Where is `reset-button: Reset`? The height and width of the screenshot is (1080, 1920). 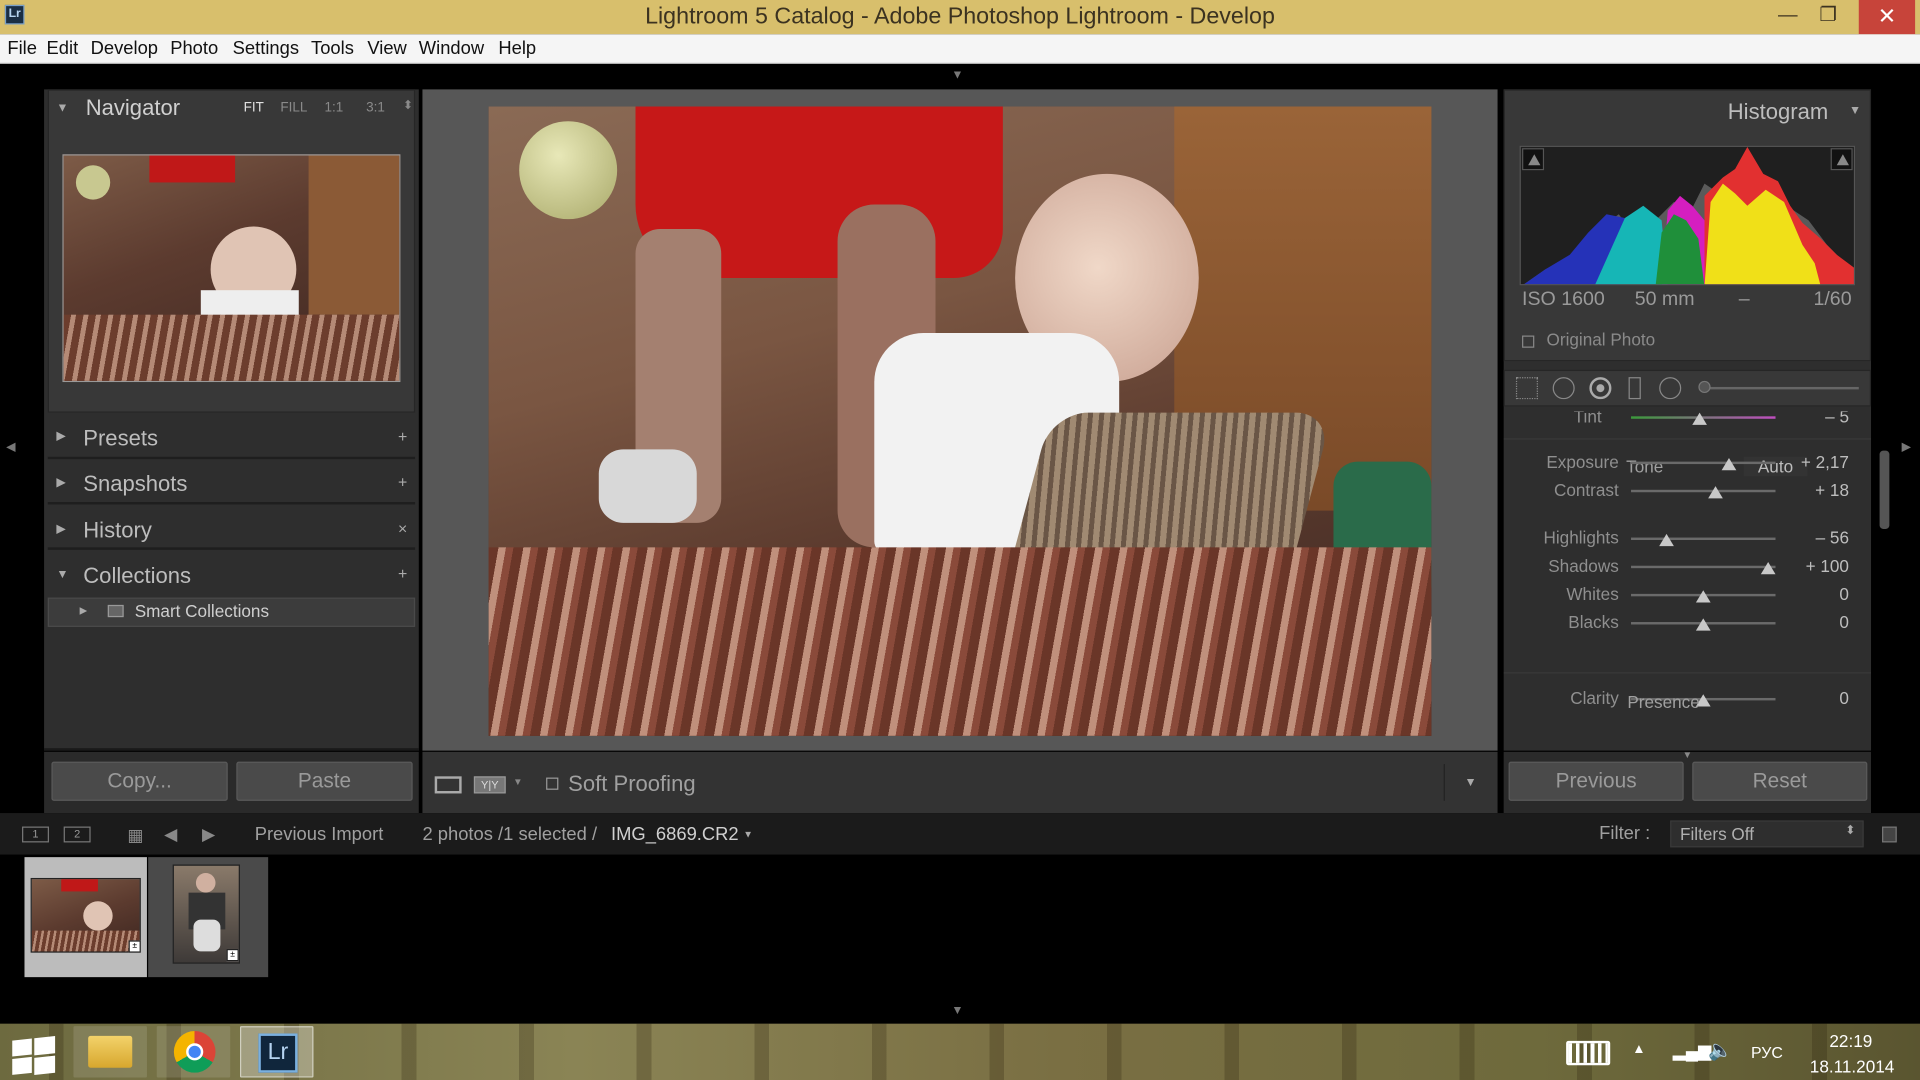 reset-button: Reset is located at coordinates (1780, 781).